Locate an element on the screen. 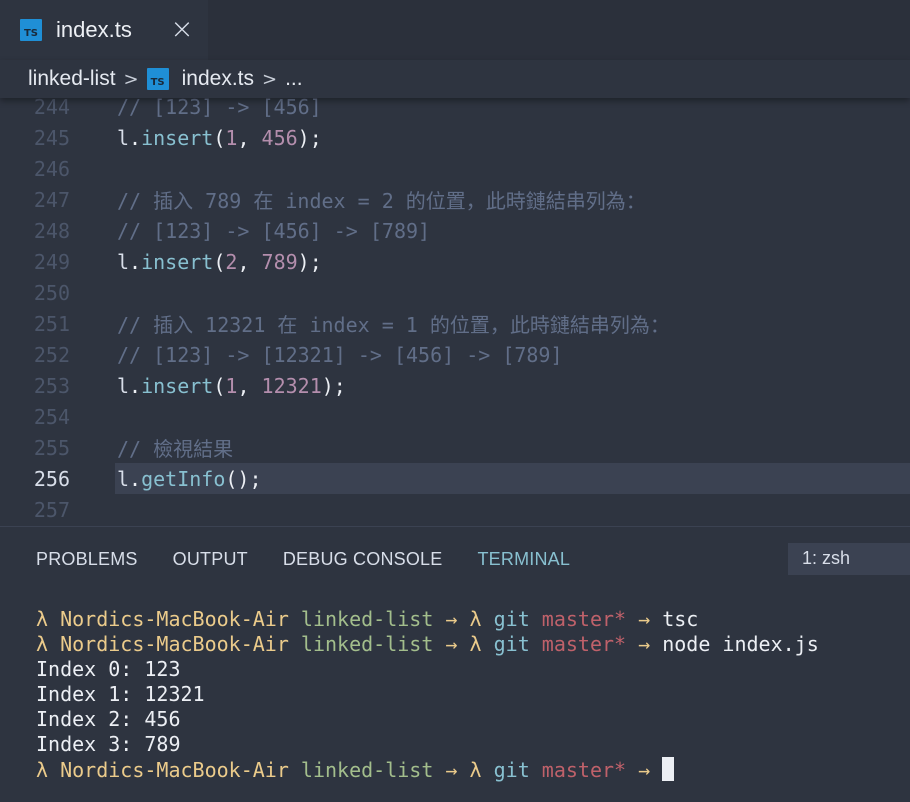 This screenshot has height=802, width=910. terminal-output-line: Index 2: 456 is located at coordinates (108, 719).